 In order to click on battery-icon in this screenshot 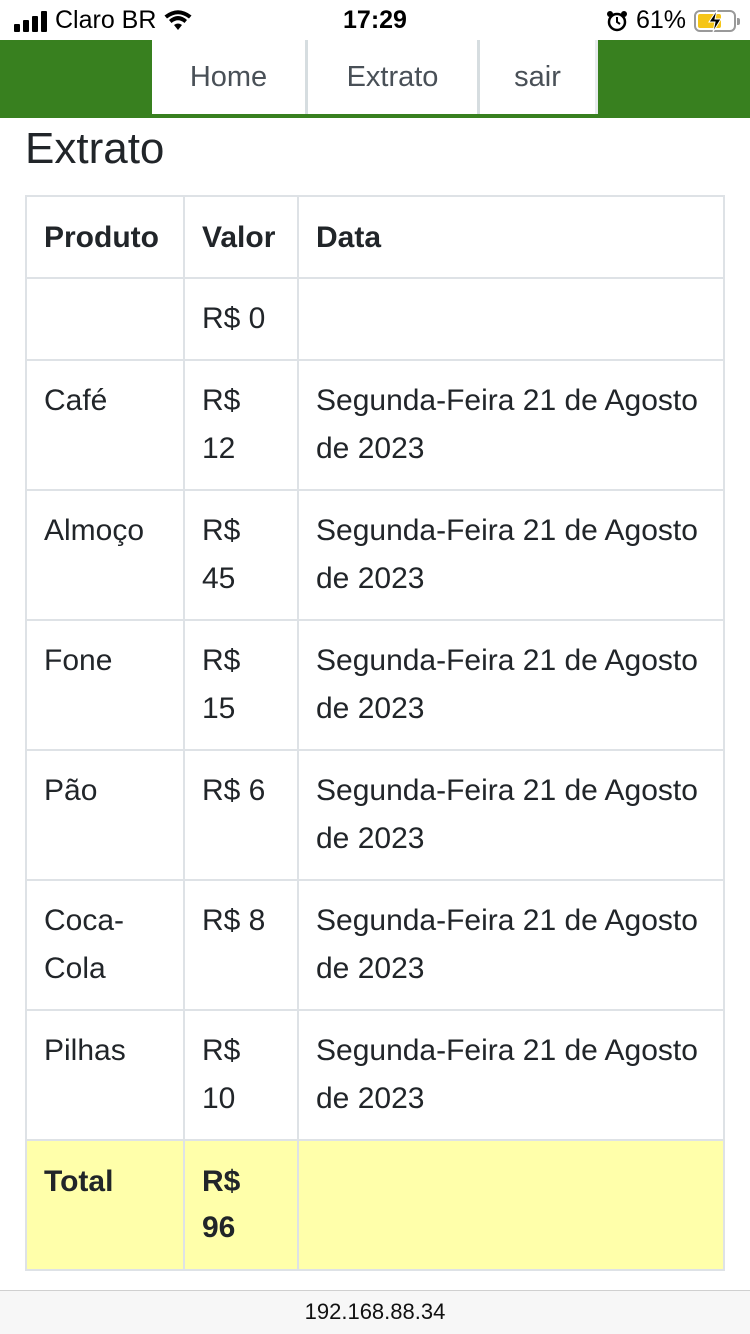, I will do `click(717, 20)`.